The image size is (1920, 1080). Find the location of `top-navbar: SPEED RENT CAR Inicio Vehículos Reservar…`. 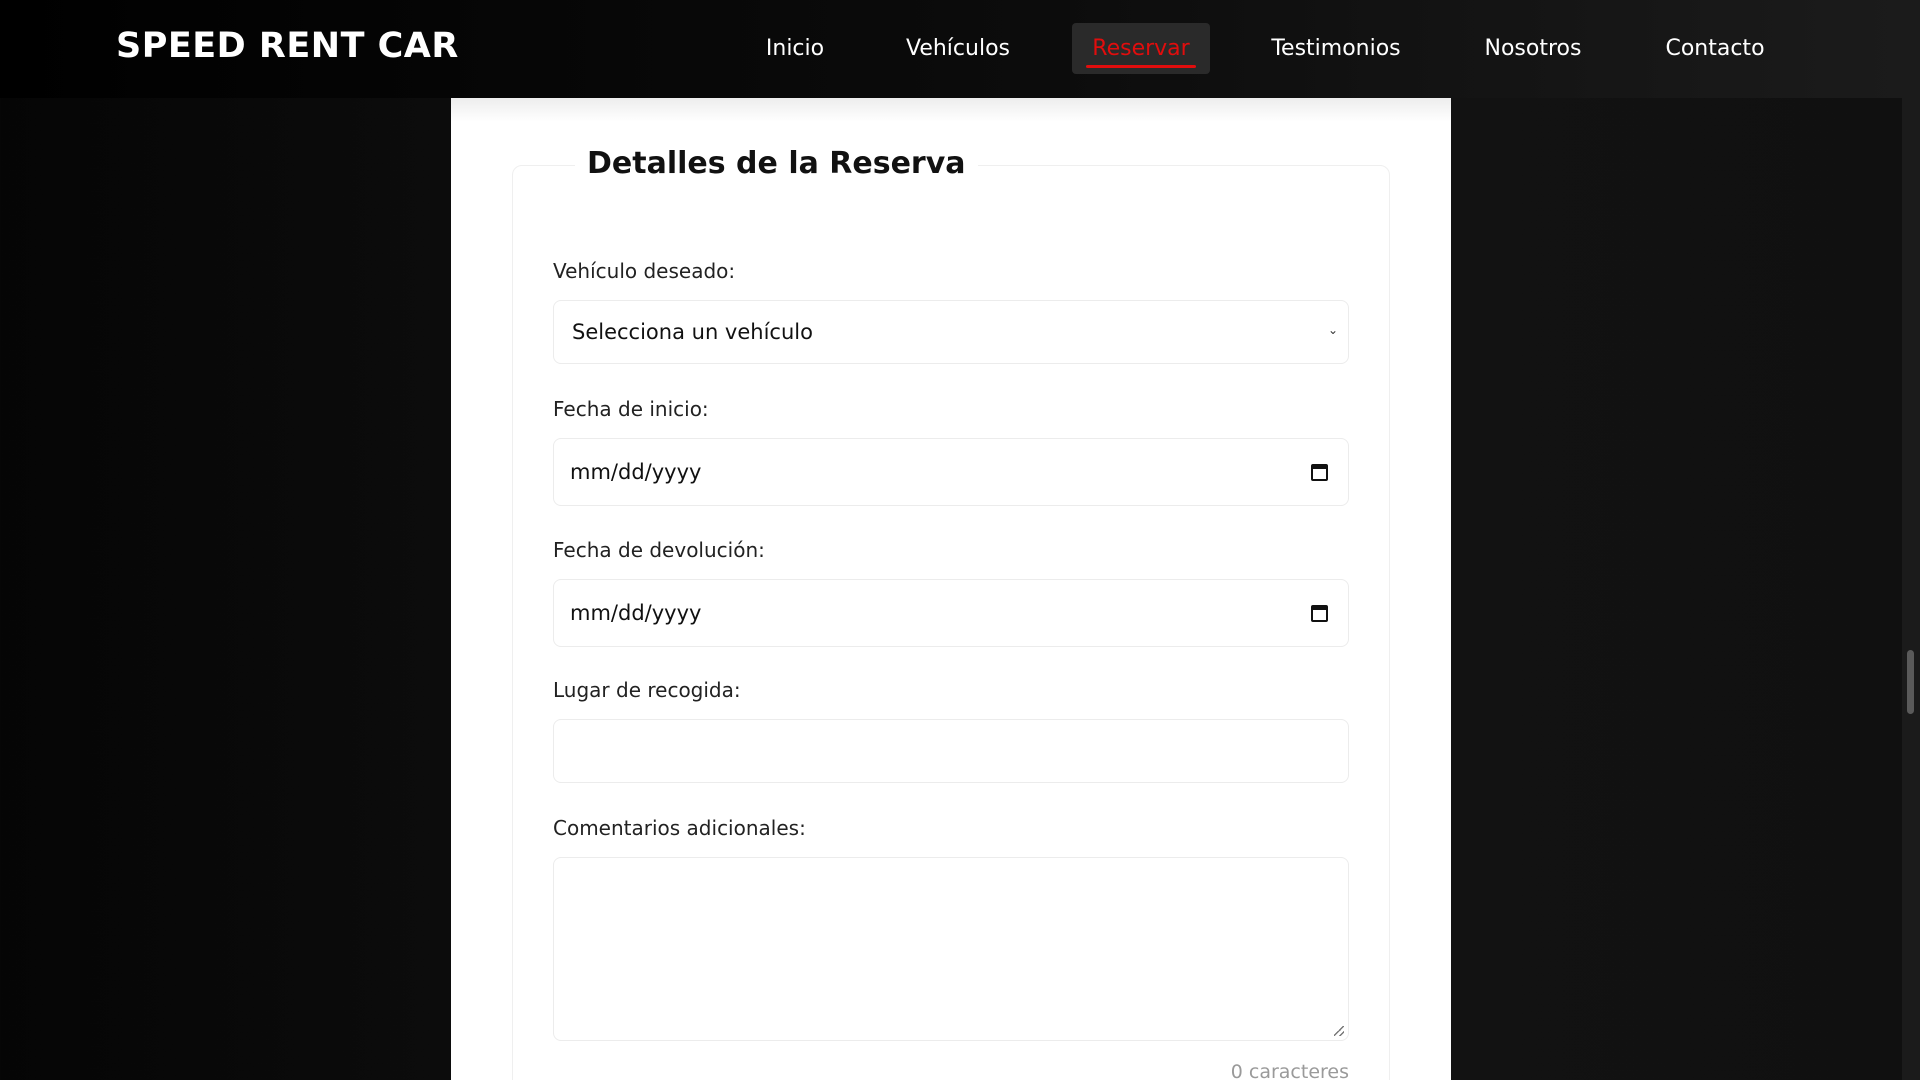

top-navbar: SPEED RENT CAR Inicio Vehículos Reservar… is located at coordinates (951, 49).